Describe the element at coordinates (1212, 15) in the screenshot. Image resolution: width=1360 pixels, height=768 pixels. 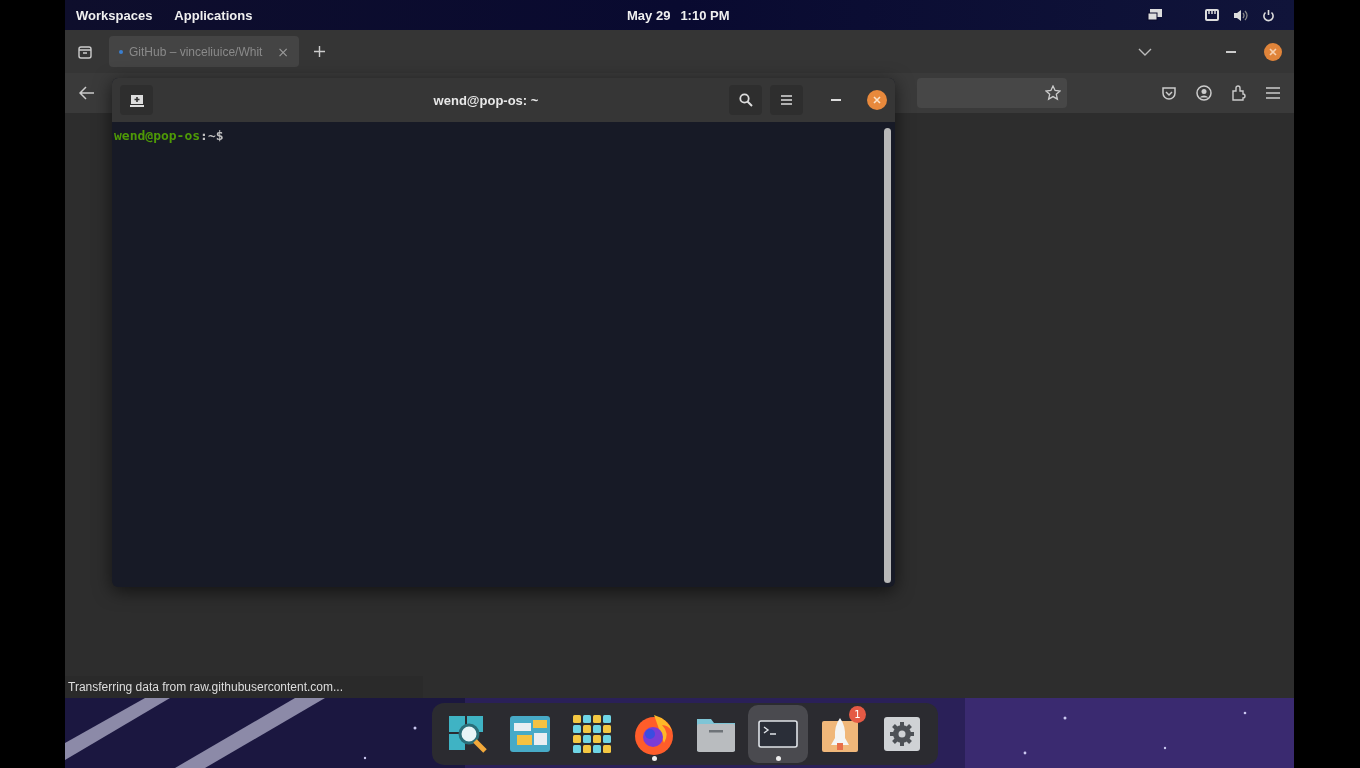
I see `network-icon` at that location.